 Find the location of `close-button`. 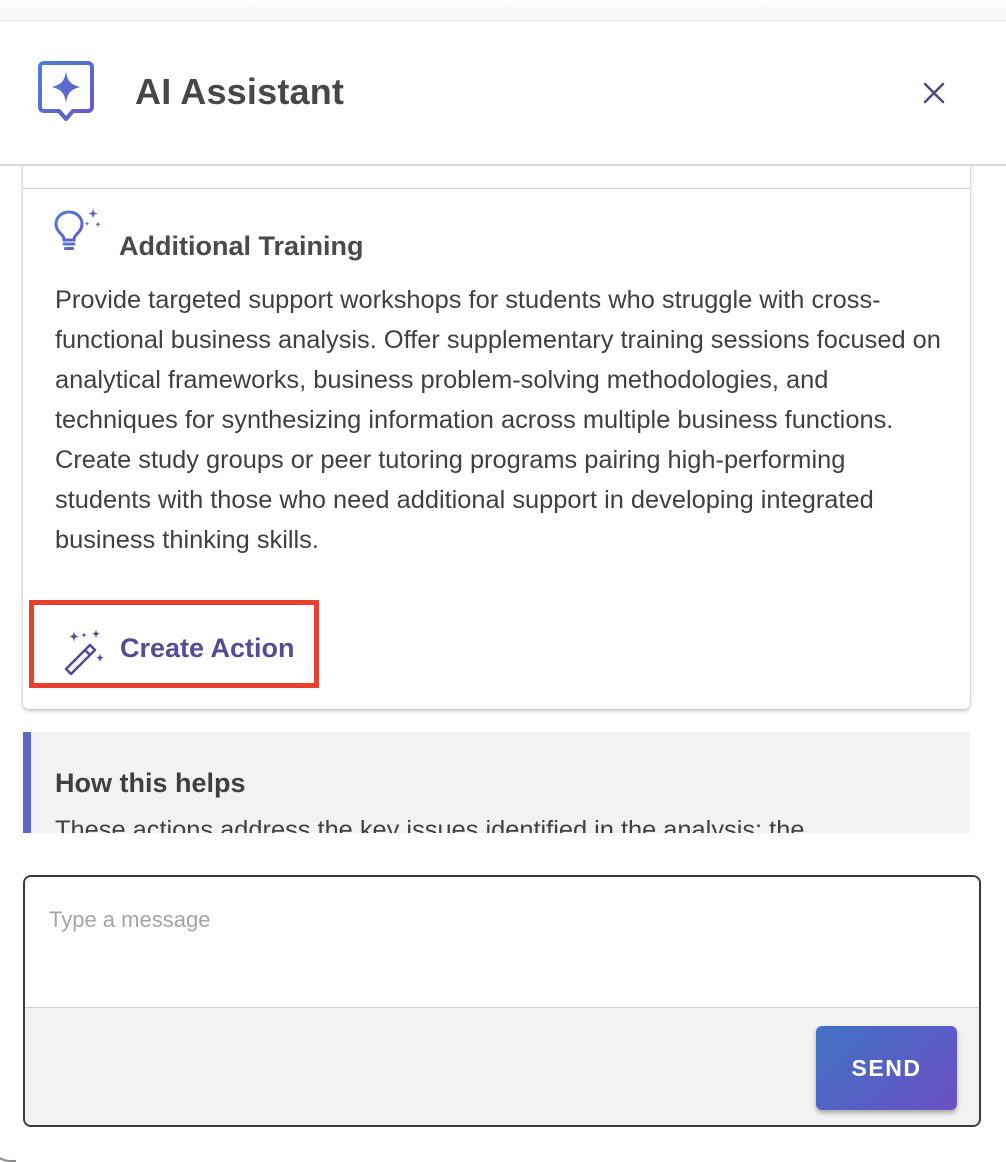

close-button is located at coordinates (934, 93).